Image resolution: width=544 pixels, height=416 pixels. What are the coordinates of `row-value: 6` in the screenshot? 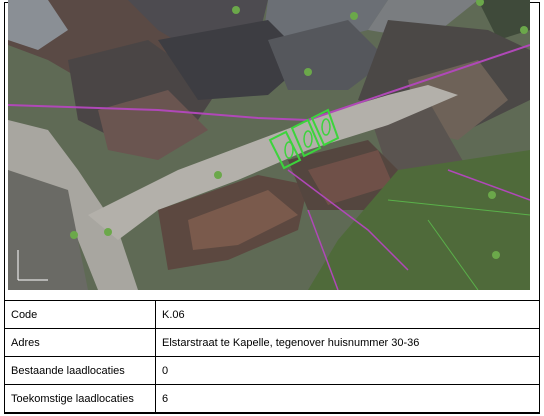 It's located at (347, 398).